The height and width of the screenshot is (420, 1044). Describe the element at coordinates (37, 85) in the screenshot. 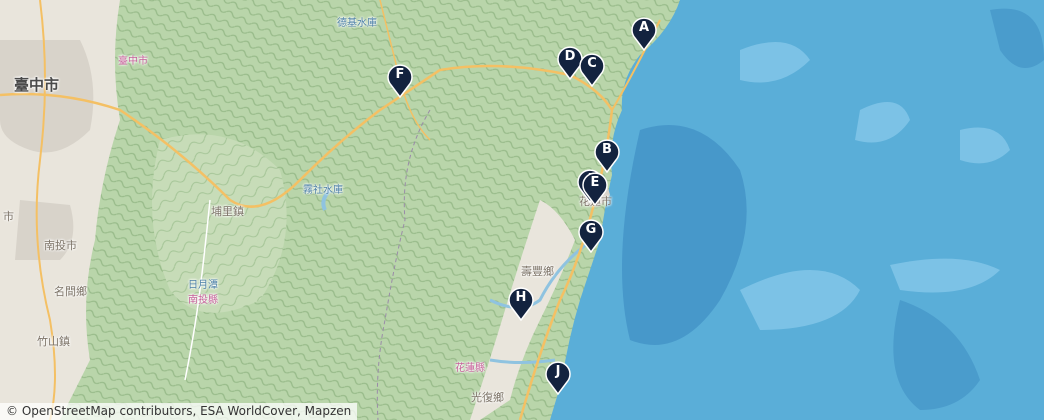

I see `place-label-taichung: 臺中市` at that location.